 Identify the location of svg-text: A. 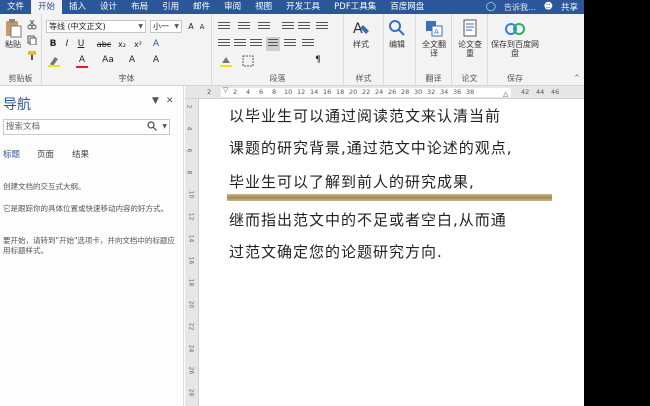
(436, 32).